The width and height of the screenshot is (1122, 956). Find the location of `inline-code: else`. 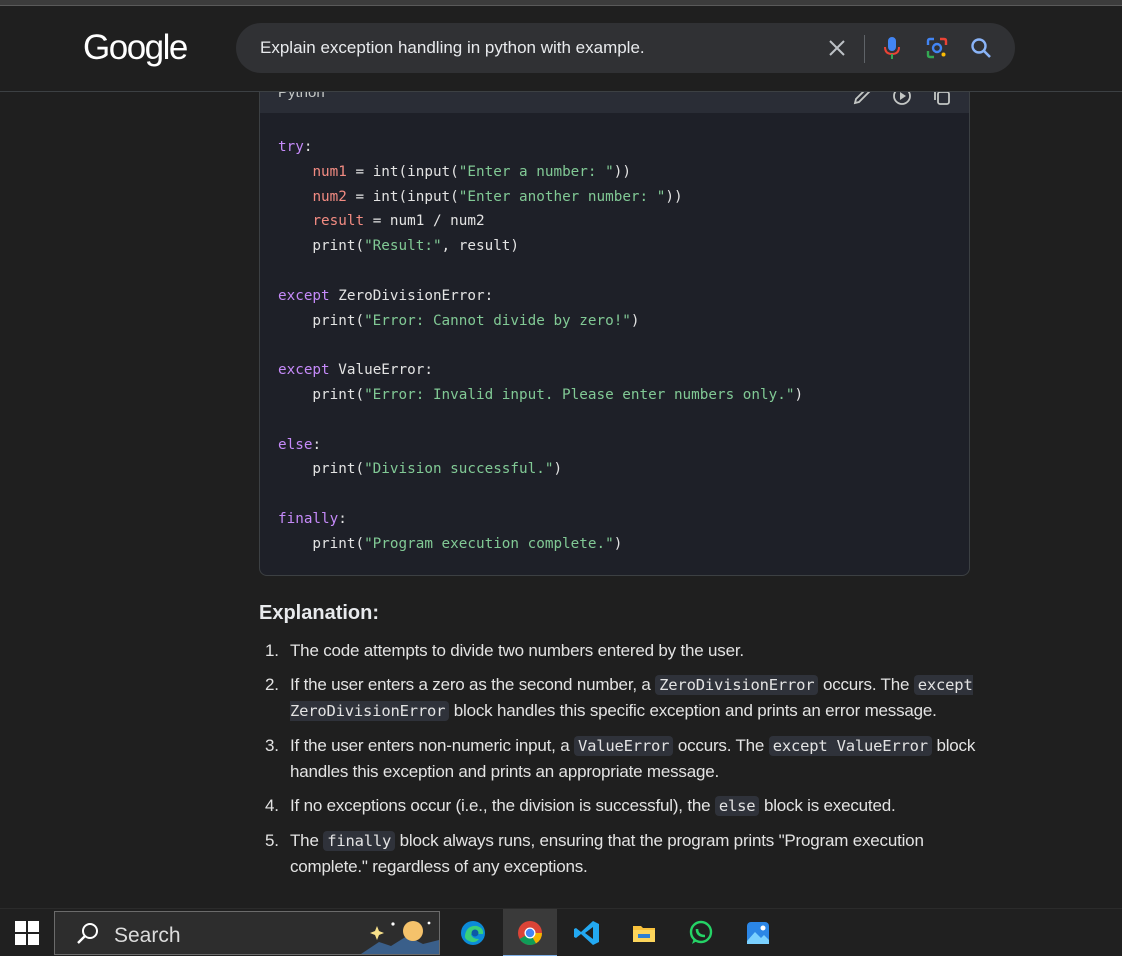

inline-code: else is located at coordinates (737, 806).